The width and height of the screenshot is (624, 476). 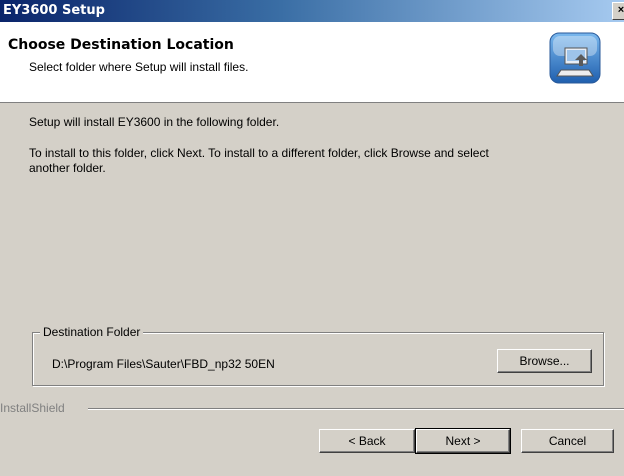 What do you see at coordinates (567, 441) in the screenshot?
I see `cancel-button: Cancel` at bounding box center [567, 441].